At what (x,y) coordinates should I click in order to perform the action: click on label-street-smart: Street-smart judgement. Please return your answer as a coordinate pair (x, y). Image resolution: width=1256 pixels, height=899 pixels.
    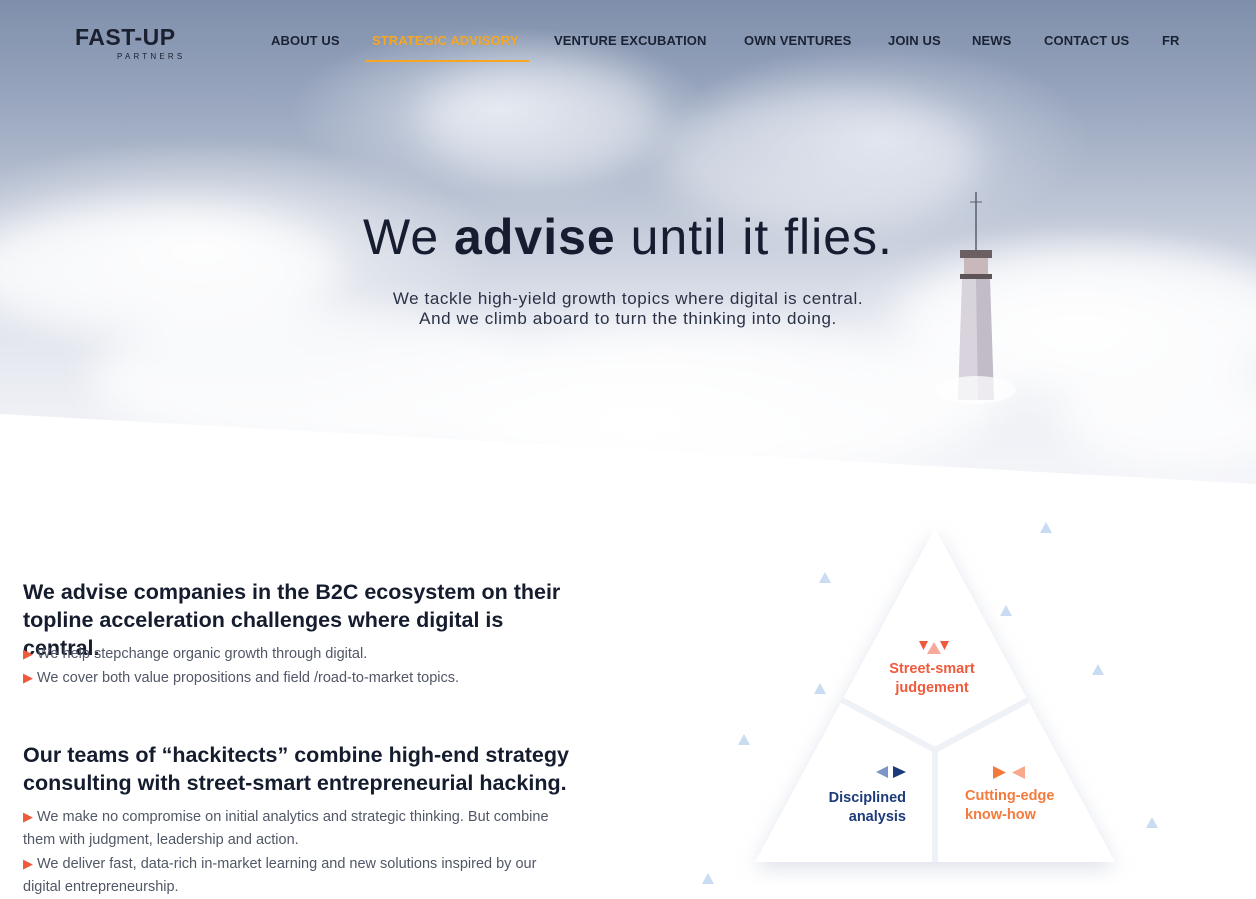
    Looking at the image, I should click on (932, 679).